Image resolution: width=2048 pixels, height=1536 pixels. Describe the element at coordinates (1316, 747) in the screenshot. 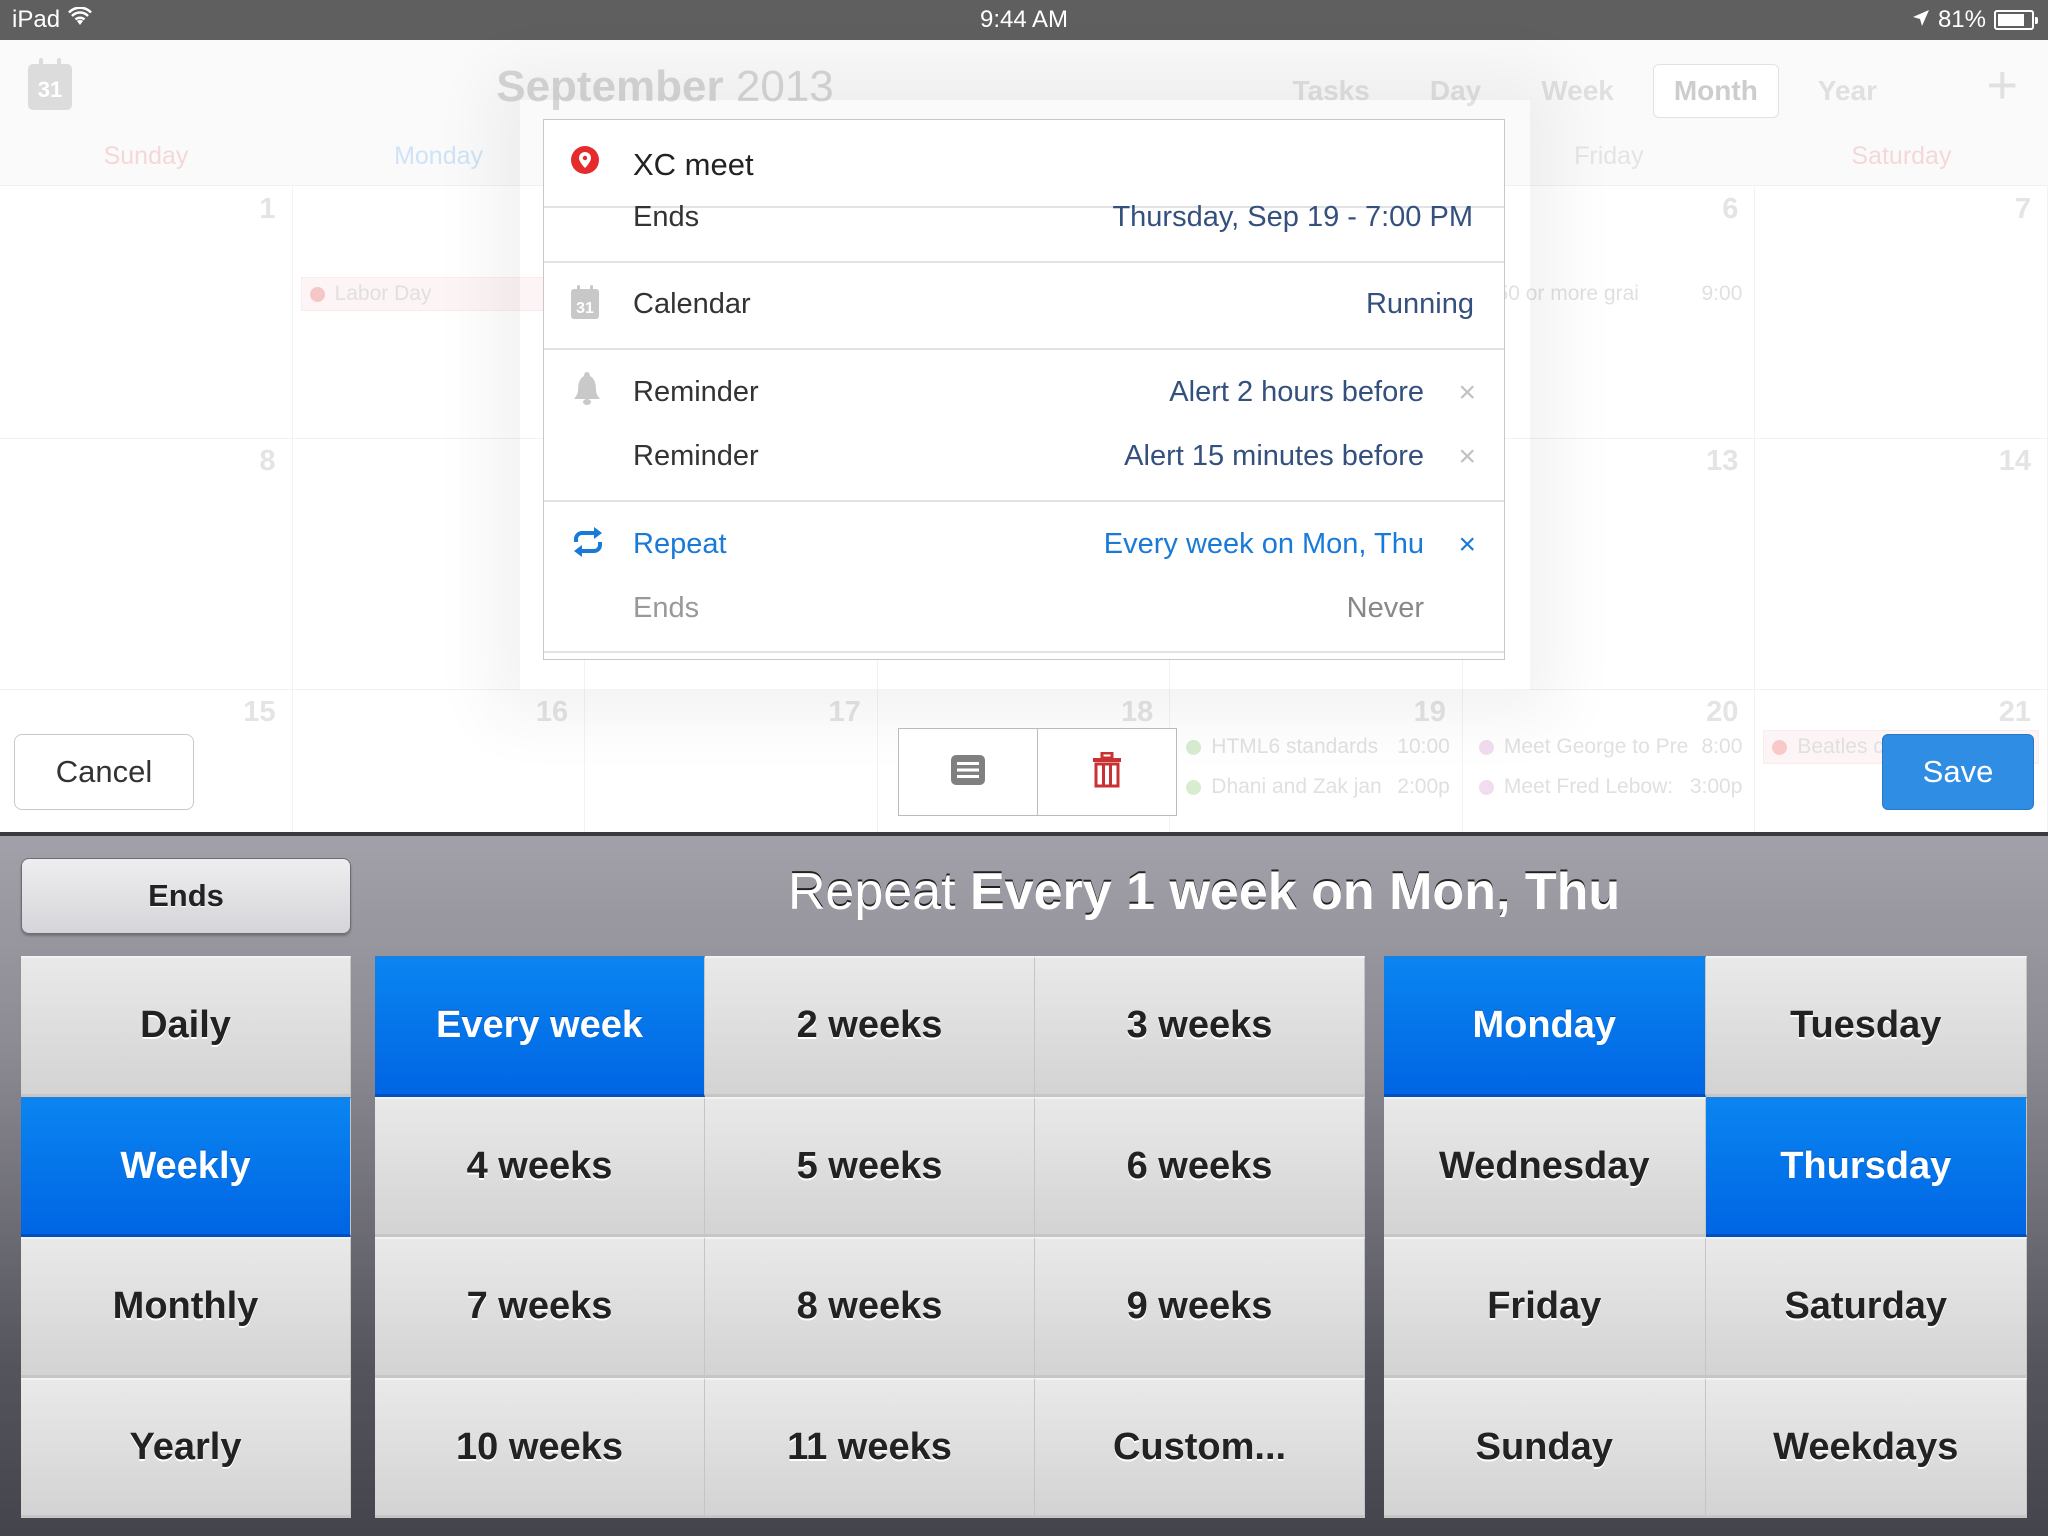

I see `calendar-event: HTML6 standards 10:00` at that location.